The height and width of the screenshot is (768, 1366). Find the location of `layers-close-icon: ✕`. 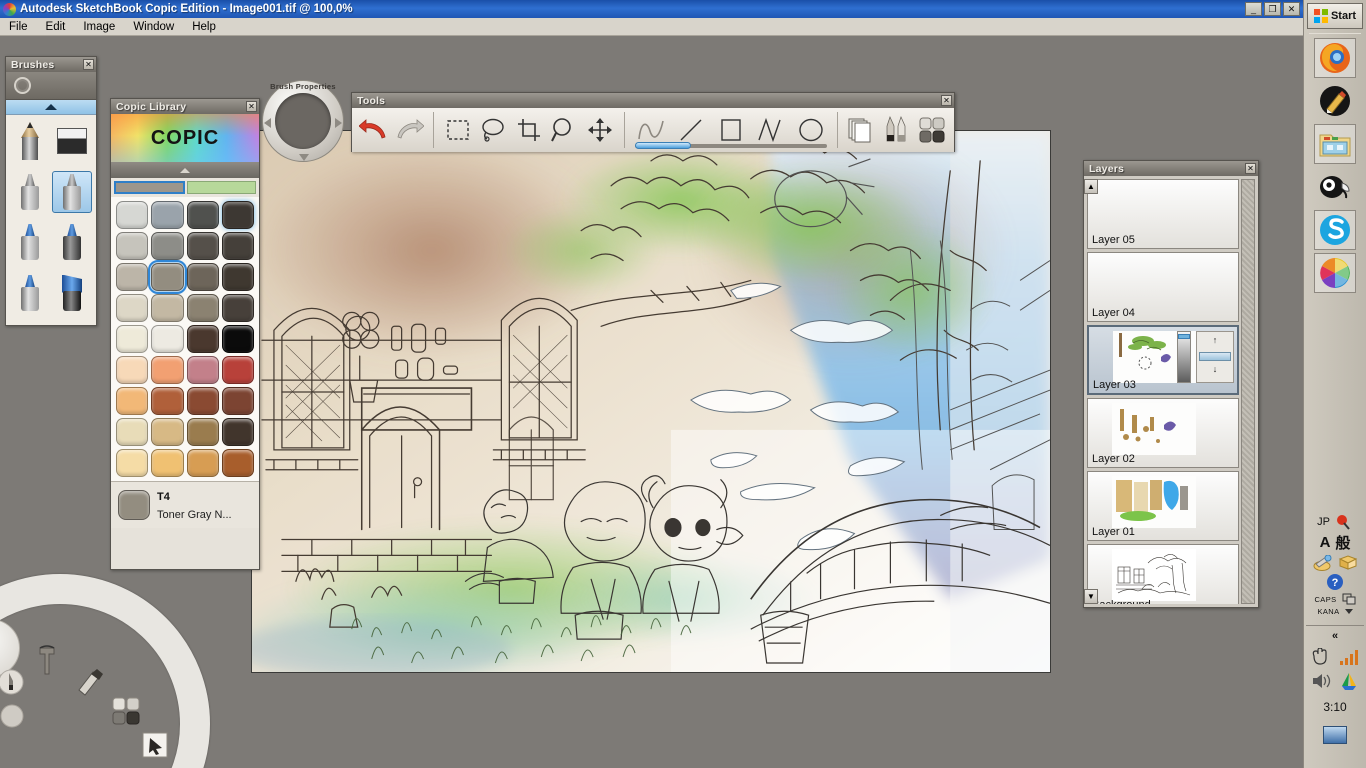

layers-close-icon: ✕ is located at coordinates (1250, 168).